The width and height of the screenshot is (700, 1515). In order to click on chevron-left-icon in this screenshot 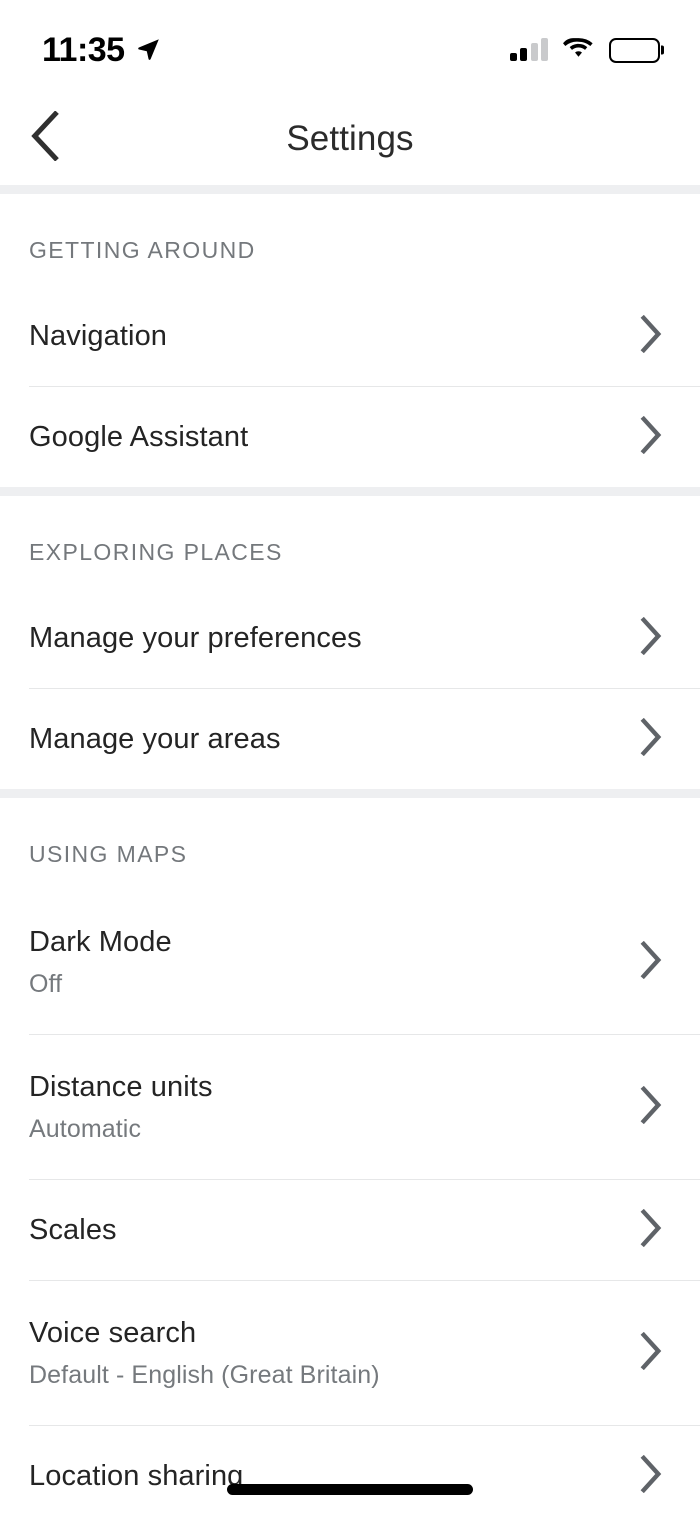, I will do `click(45, 138)`.